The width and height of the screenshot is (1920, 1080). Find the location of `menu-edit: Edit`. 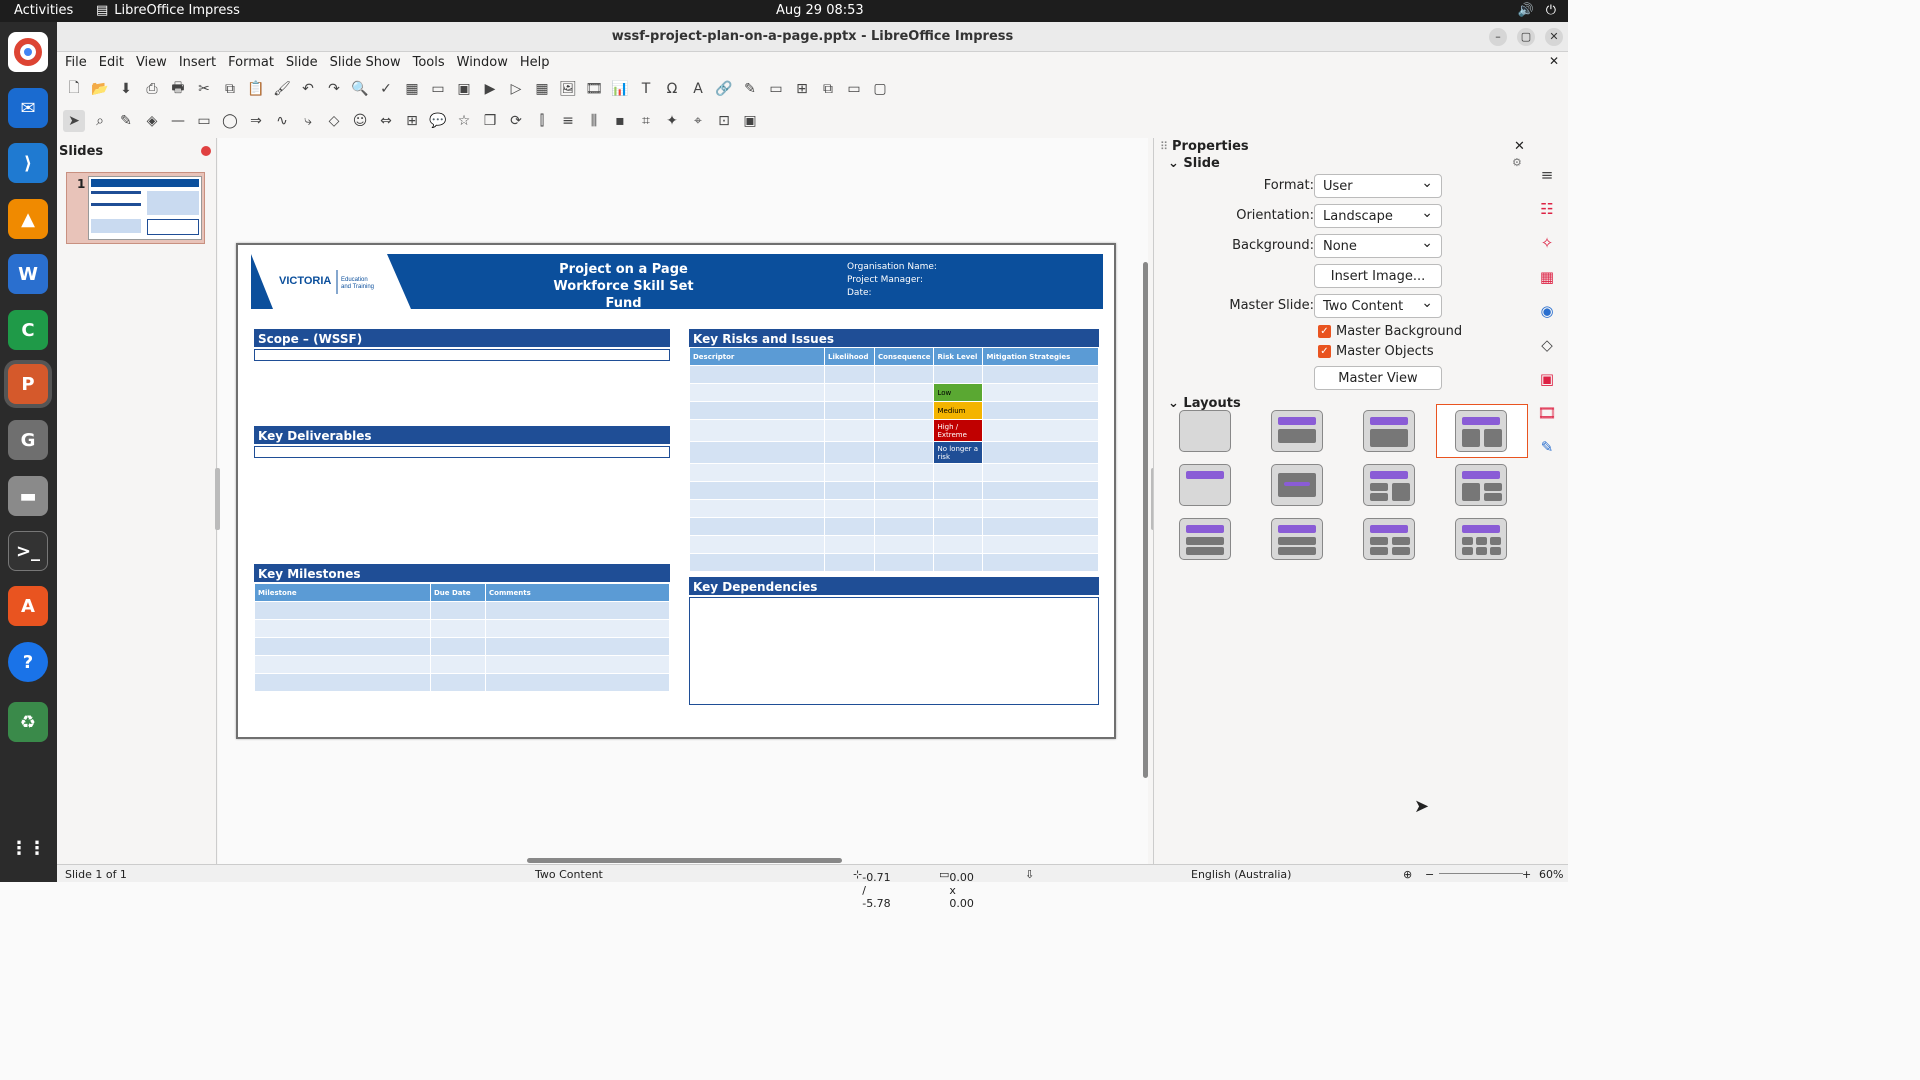

menu-edit: Edit is located at coordinates (113, 63).